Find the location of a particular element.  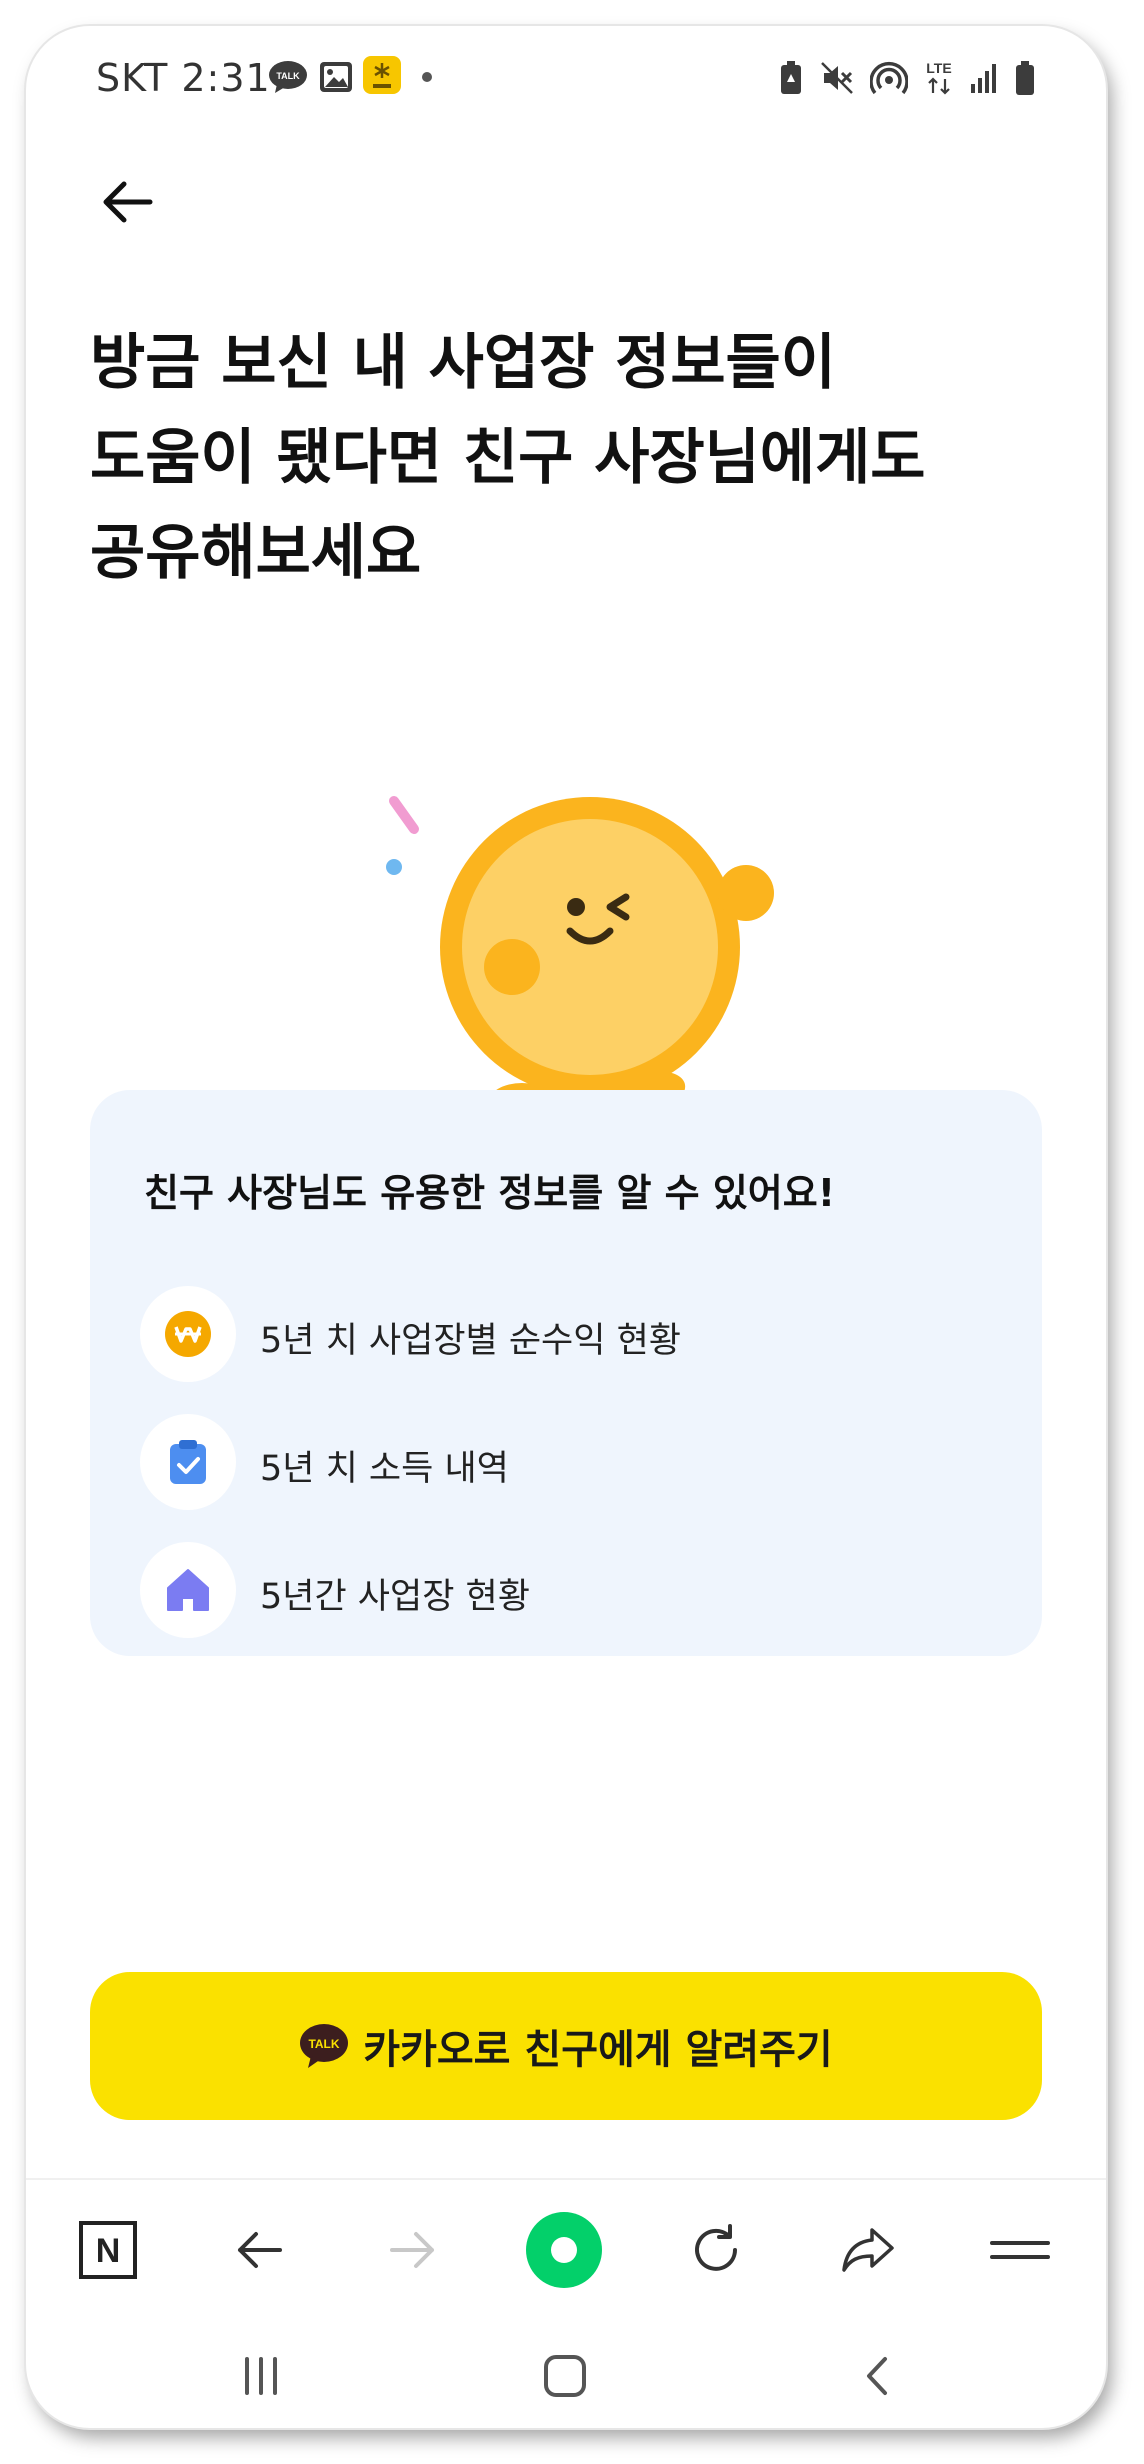

system-navigation-bar is located at coordinates (566, 2373).